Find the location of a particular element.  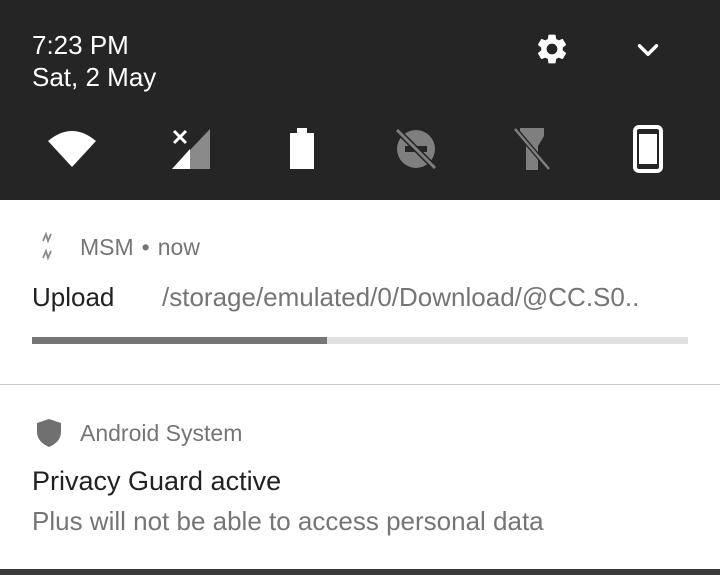

flashlight-tile is located at coordinates (532, 149).